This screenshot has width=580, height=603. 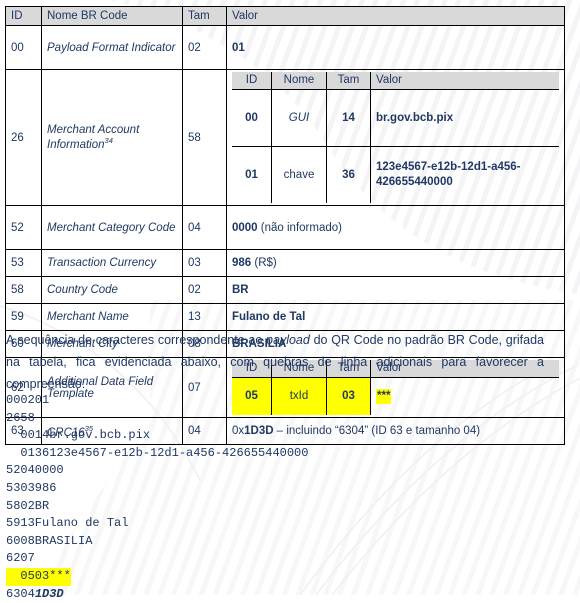 I want to click on row-valor-bold-00: 01, so click(x=238, y=47).